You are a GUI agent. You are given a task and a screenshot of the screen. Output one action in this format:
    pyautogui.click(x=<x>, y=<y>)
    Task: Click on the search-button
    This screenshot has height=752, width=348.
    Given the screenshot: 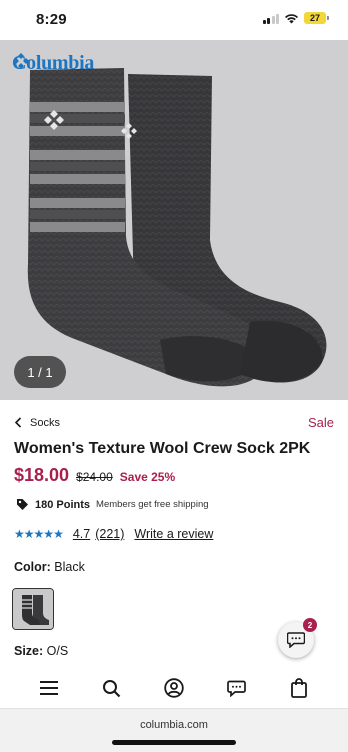 What is the action you would take?
    pyautogui.click(x=112, y=688)
    